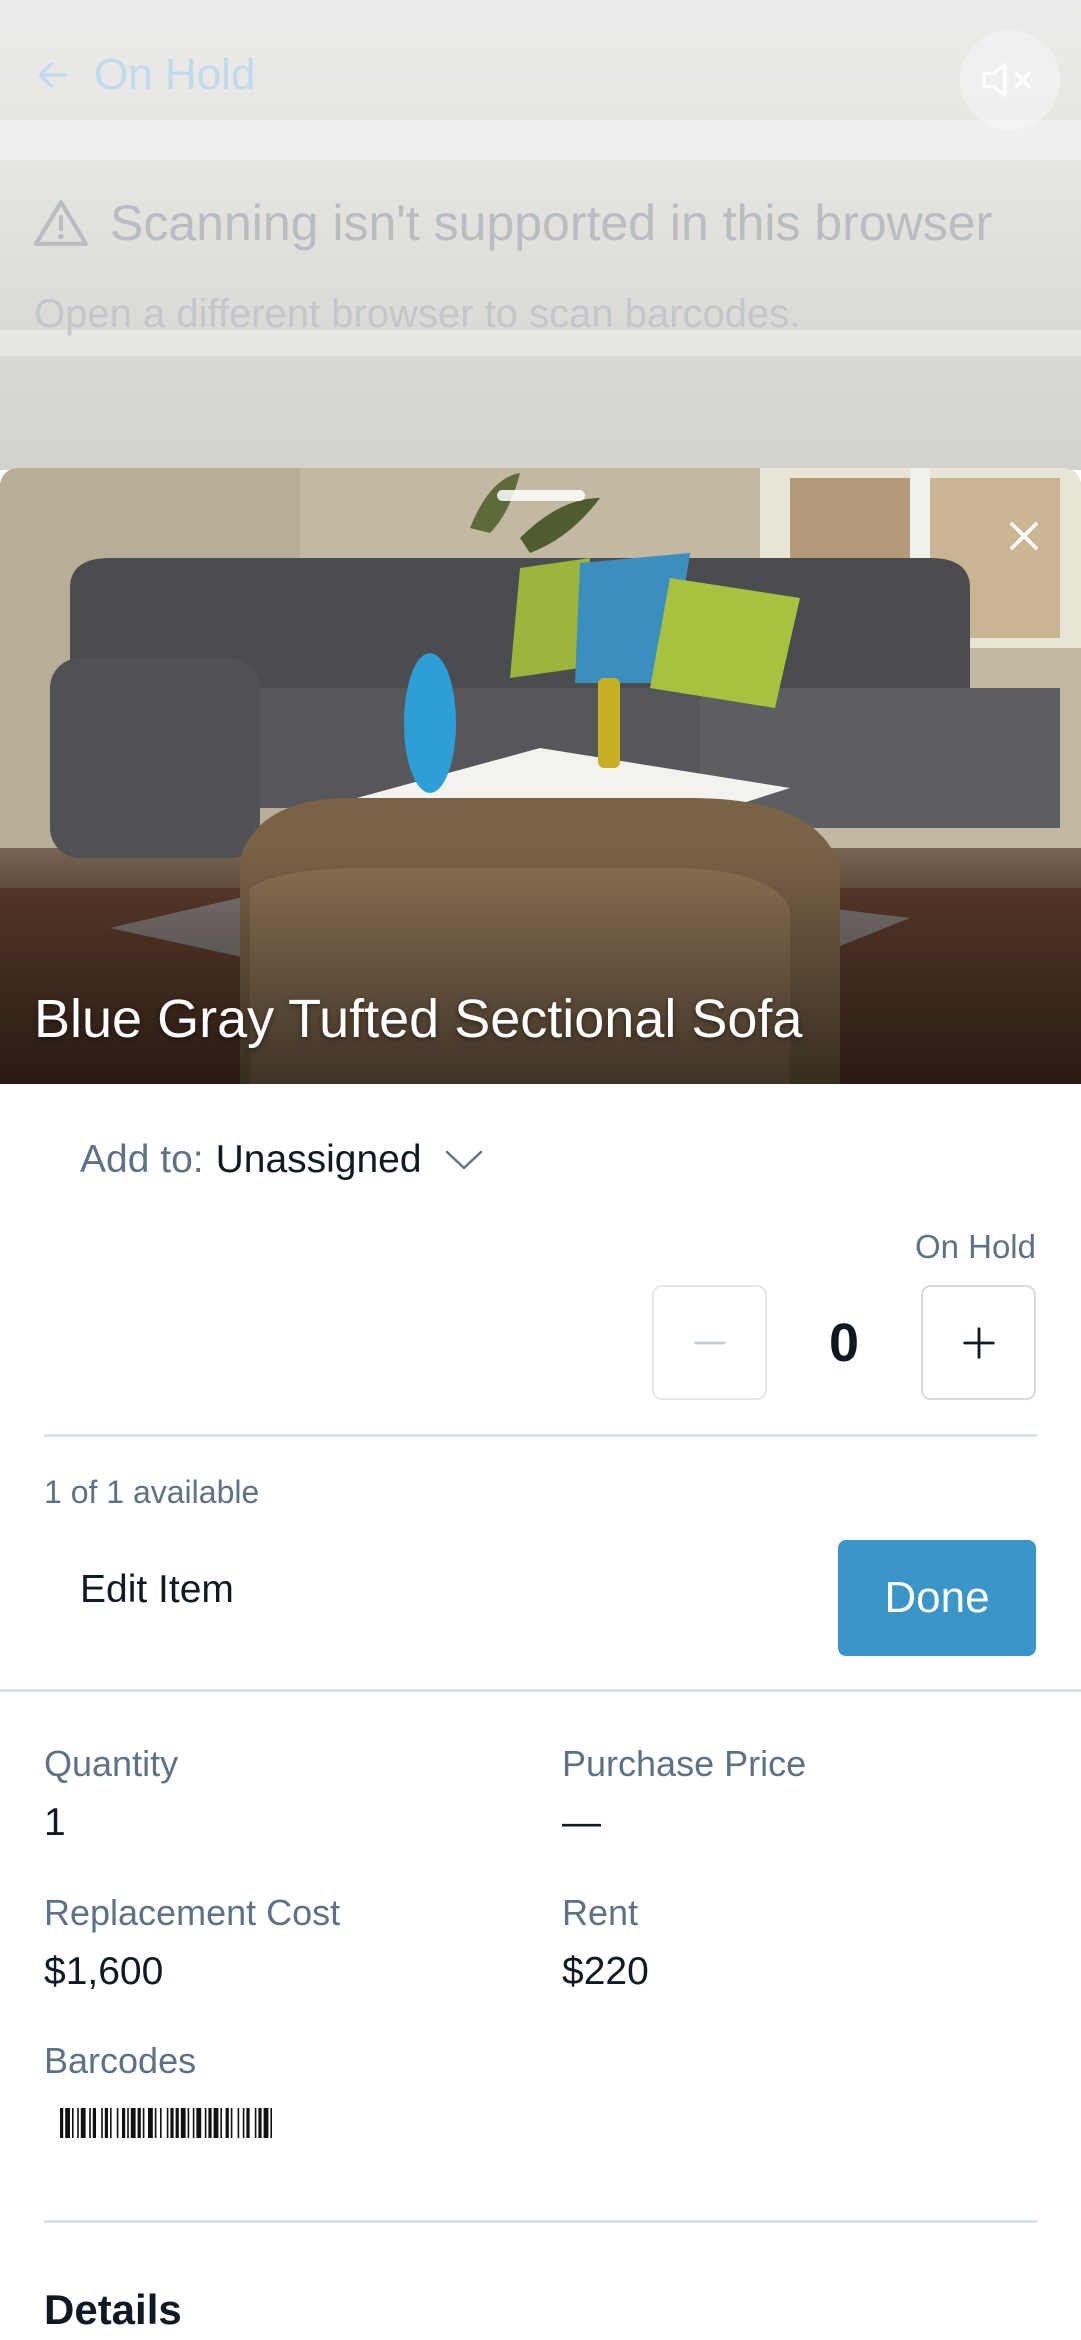 This screenshot has height=2340, width=1081. I want to click on add-to-value: Unassigned, so click(318, 1159).